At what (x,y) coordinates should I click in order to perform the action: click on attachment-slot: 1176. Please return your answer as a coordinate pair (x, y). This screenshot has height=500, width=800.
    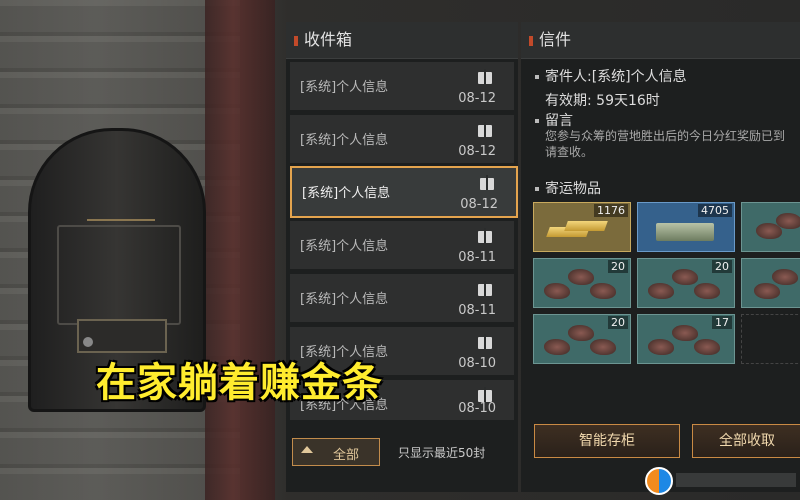
    Looking at the image, I should click on (582, 227).